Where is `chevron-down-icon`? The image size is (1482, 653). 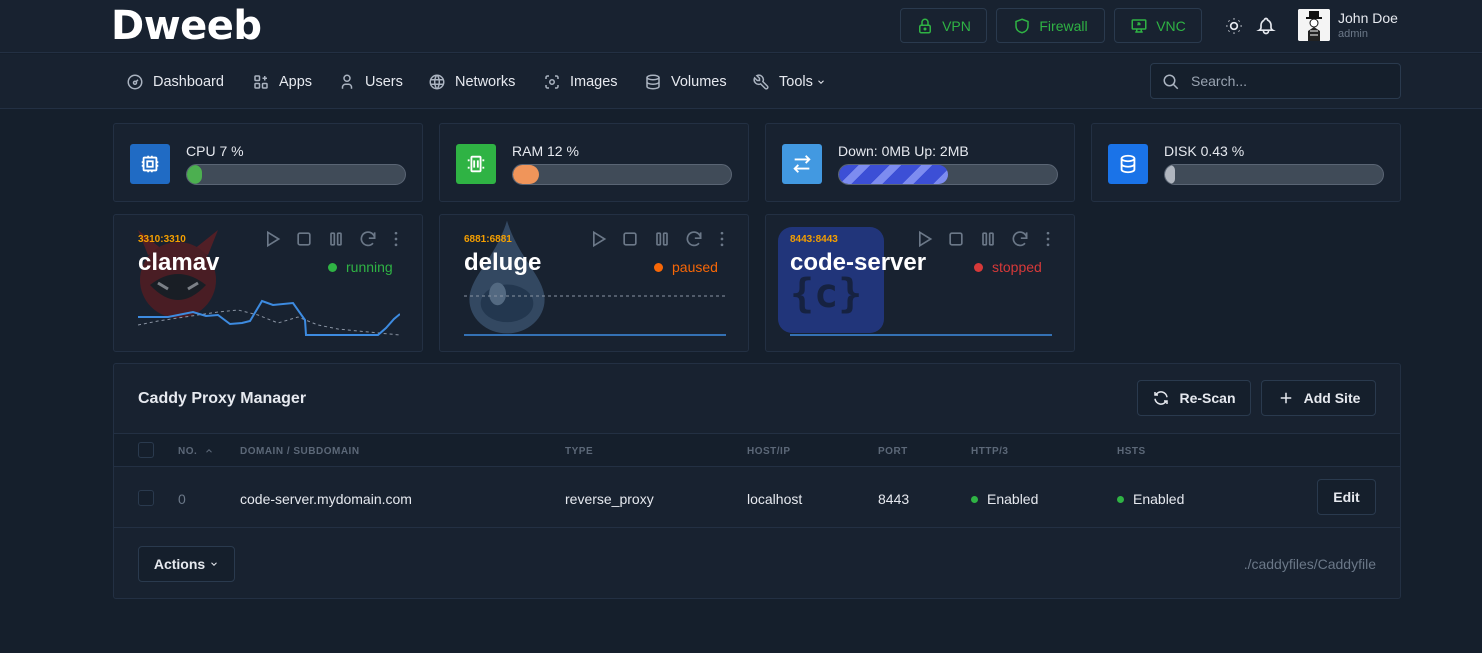
chevron-down-icon is located at coordinates (214, 564).